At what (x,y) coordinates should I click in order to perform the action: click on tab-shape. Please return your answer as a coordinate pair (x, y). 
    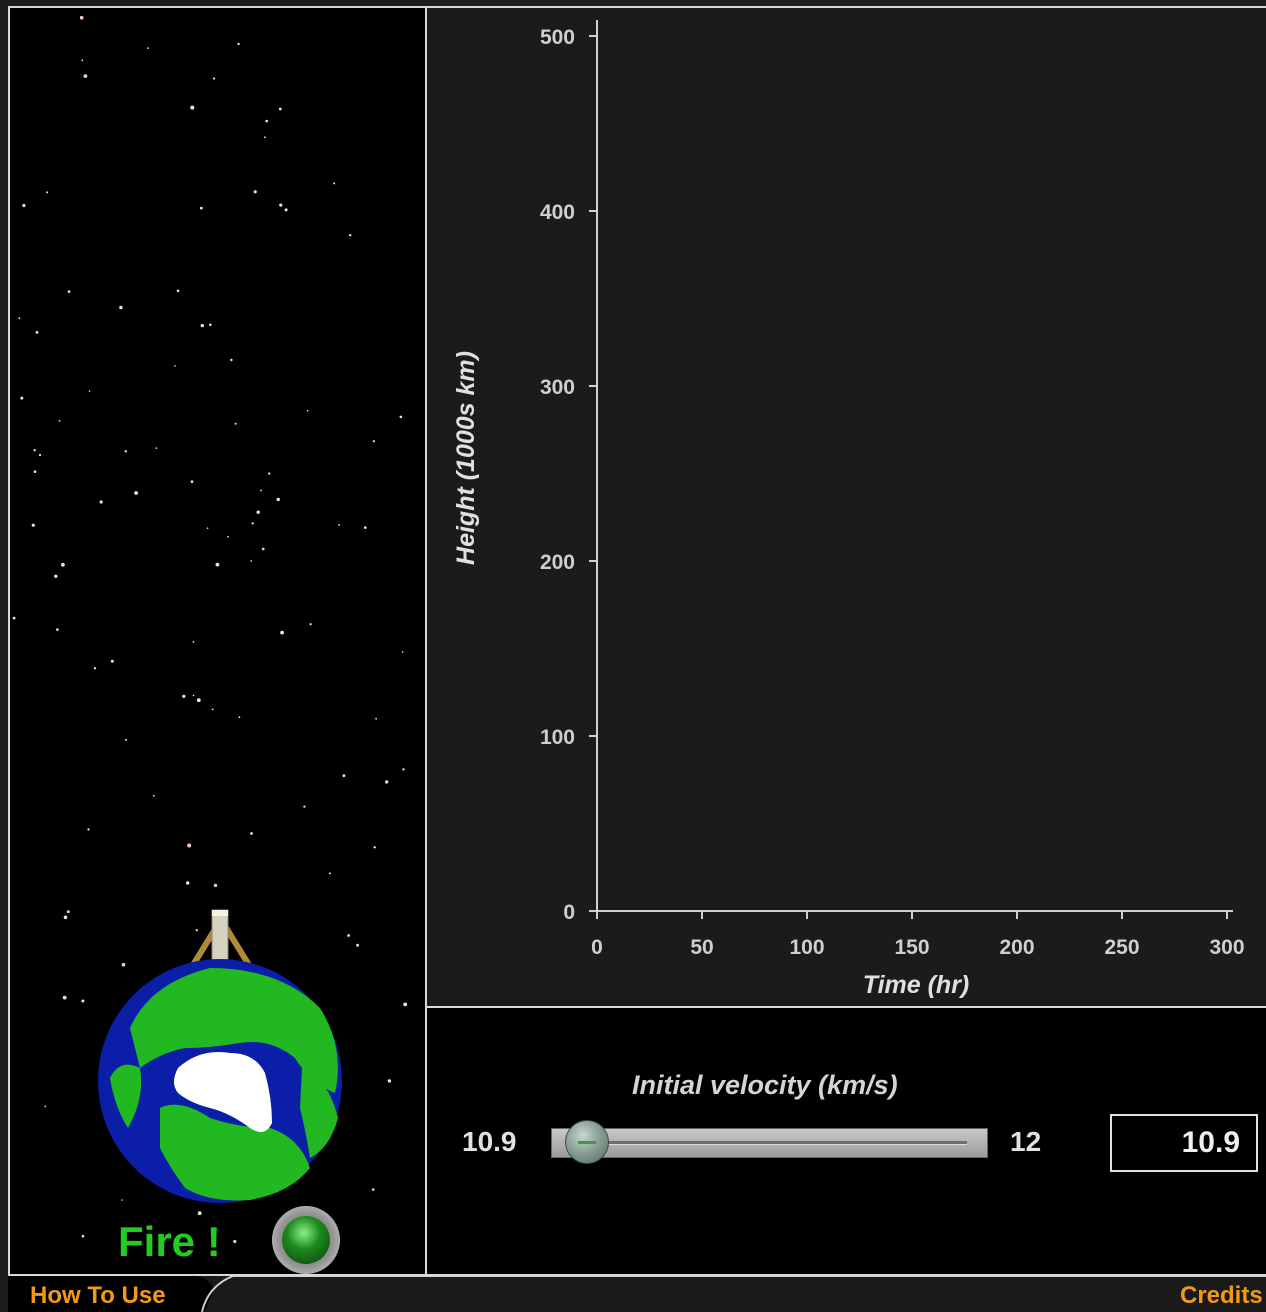
    Looking at the image, I should click on (637, 1294).